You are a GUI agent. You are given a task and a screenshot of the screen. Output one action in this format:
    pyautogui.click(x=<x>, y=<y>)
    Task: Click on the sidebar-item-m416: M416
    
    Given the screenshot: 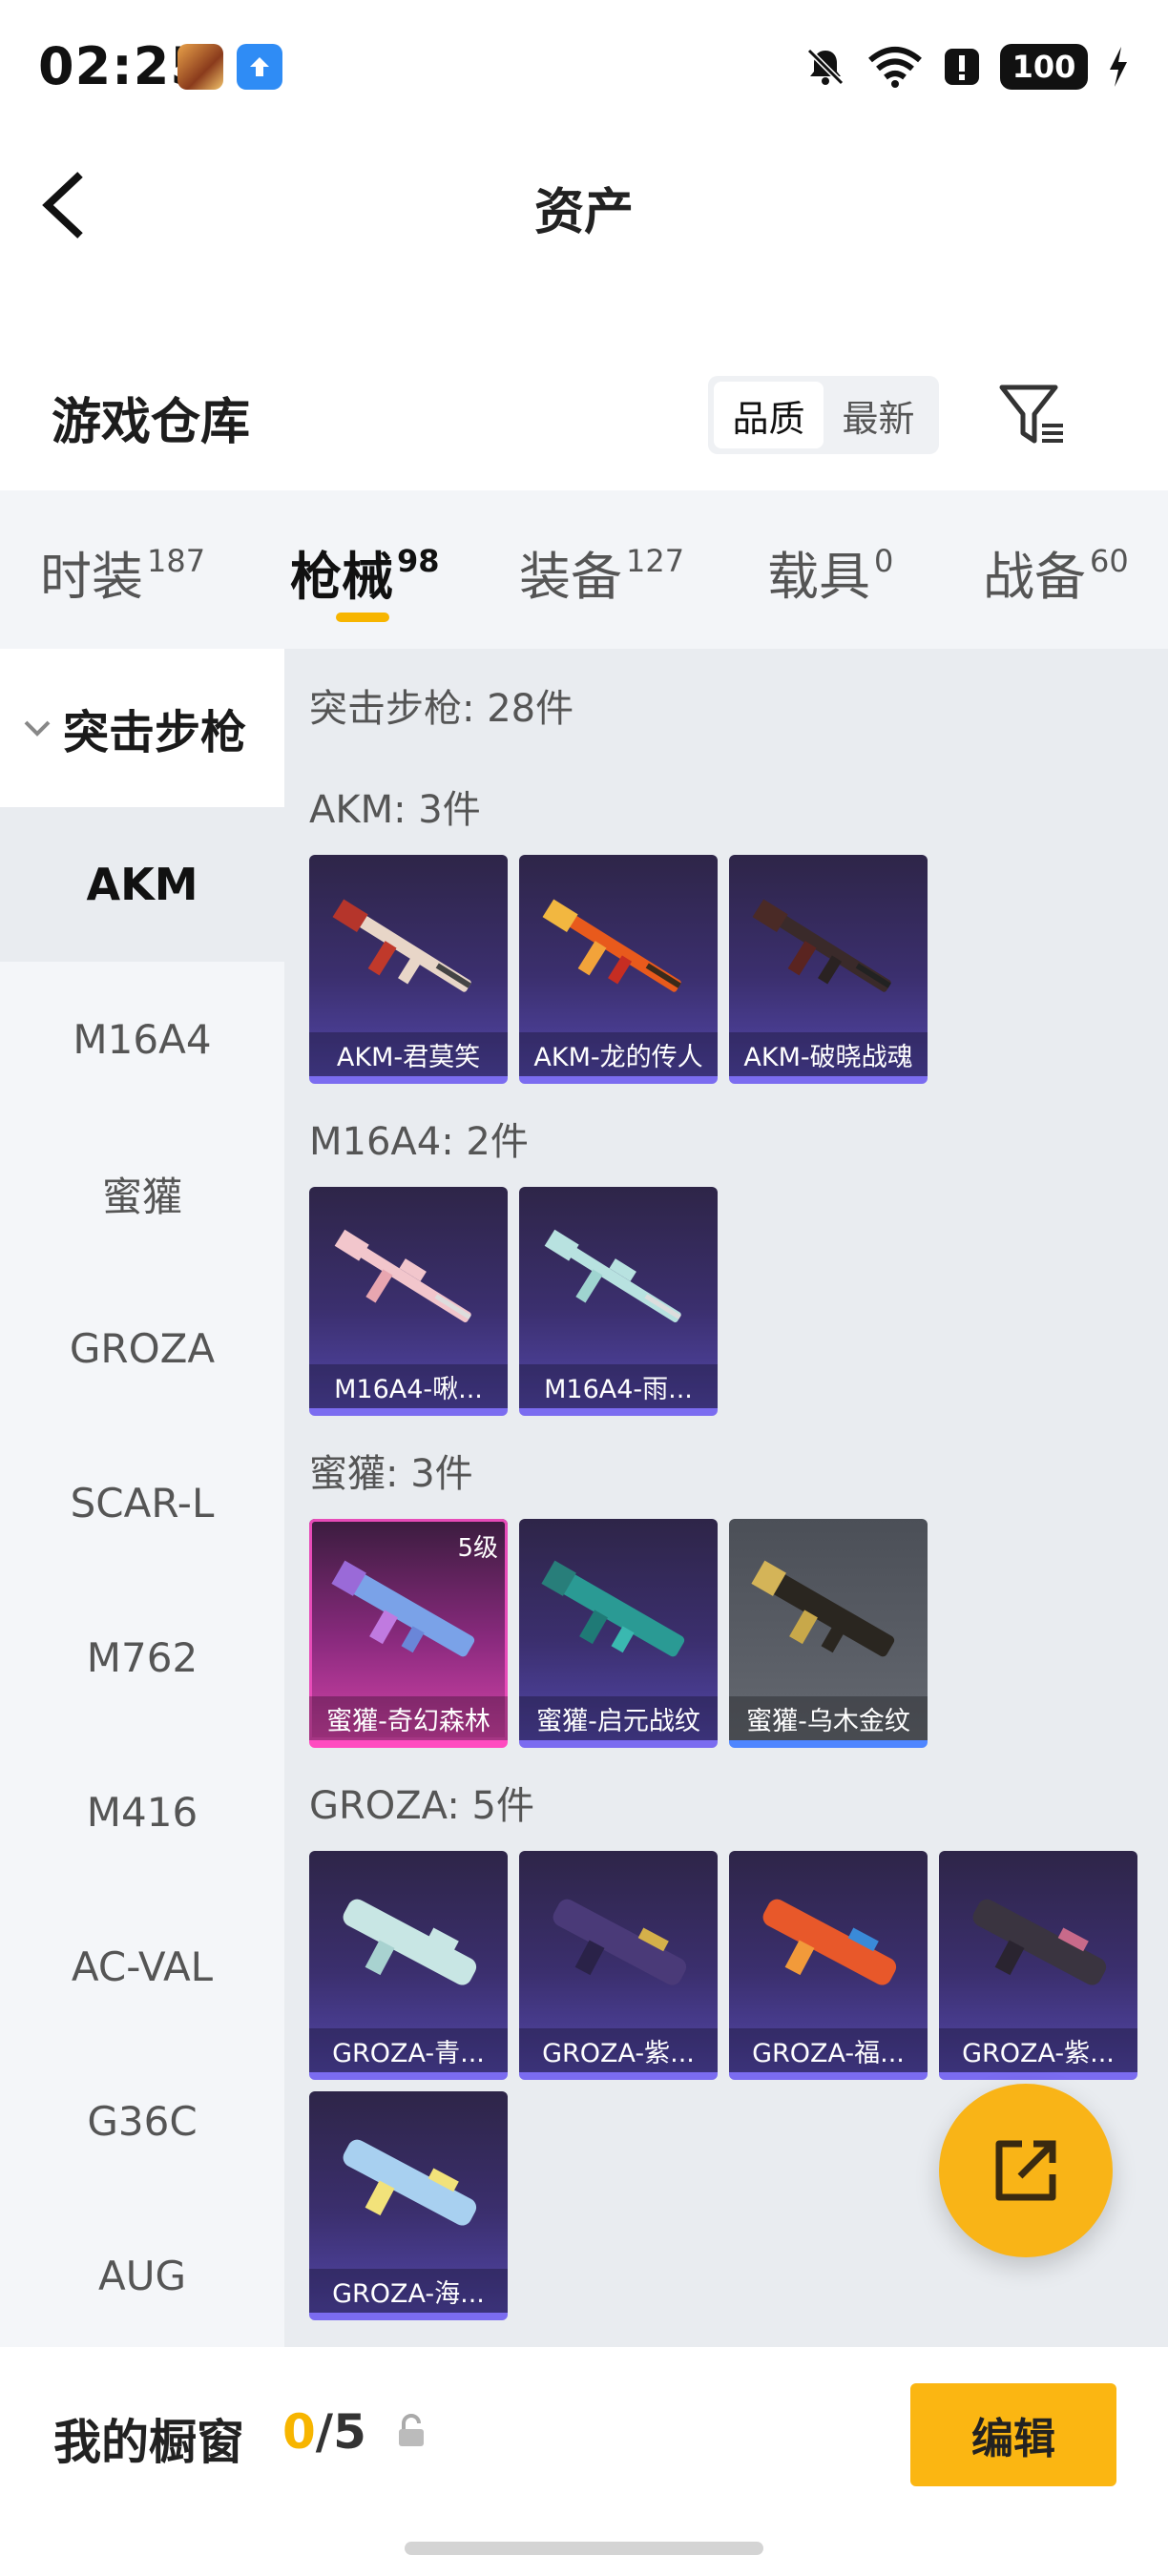 What is the action you would take?
    pyautogui.click(x=142, y=1812)
    